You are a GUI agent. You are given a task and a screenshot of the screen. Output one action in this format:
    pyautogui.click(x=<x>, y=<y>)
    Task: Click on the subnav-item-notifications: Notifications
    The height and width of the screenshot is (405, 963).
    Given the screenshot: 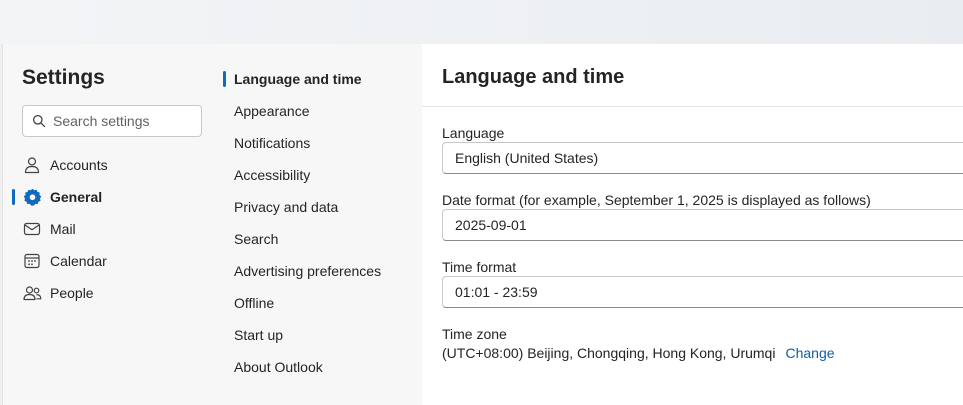 What is the action you would take?
    pyautogui.click(x=321, y=143)
    